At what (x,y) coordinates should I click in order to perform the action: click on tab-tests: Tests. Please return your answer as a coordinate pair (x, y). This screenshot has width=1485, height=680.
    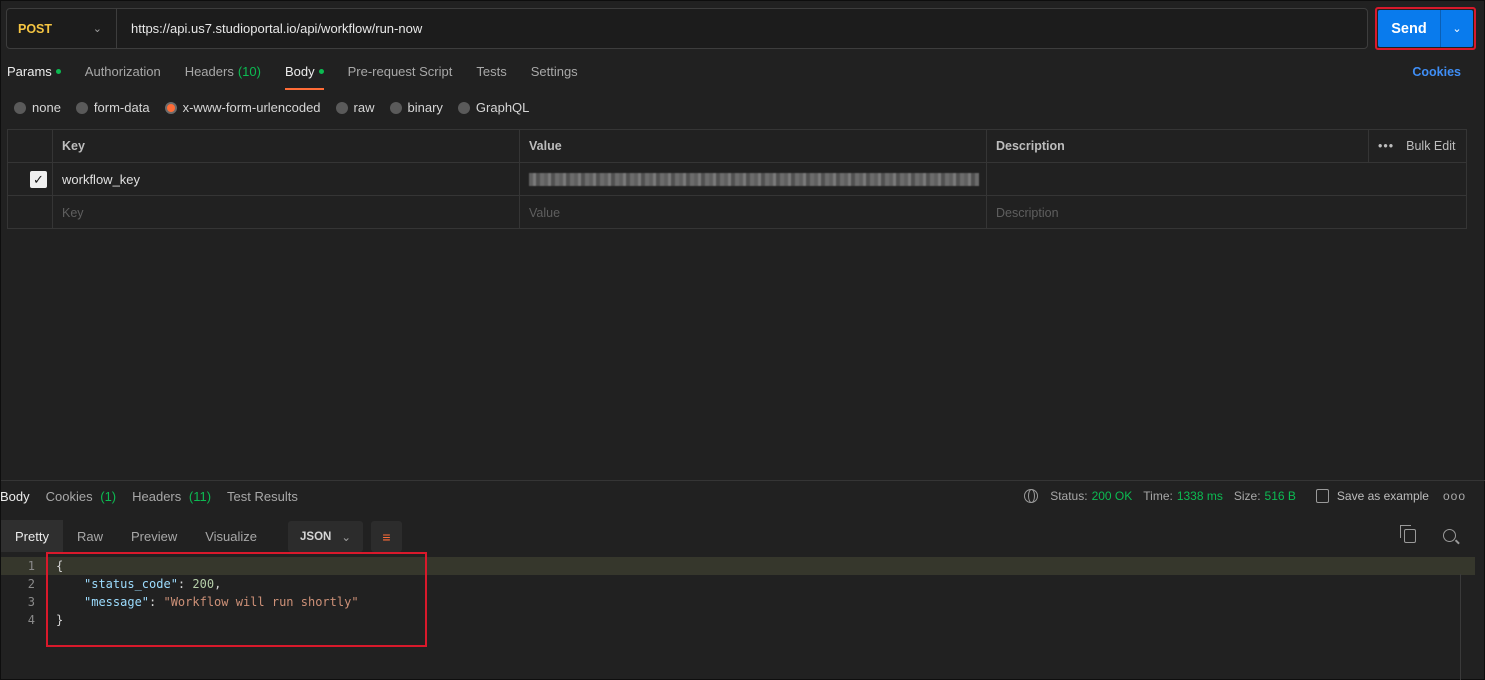
    Looking at the image, I should click on (491, 77).